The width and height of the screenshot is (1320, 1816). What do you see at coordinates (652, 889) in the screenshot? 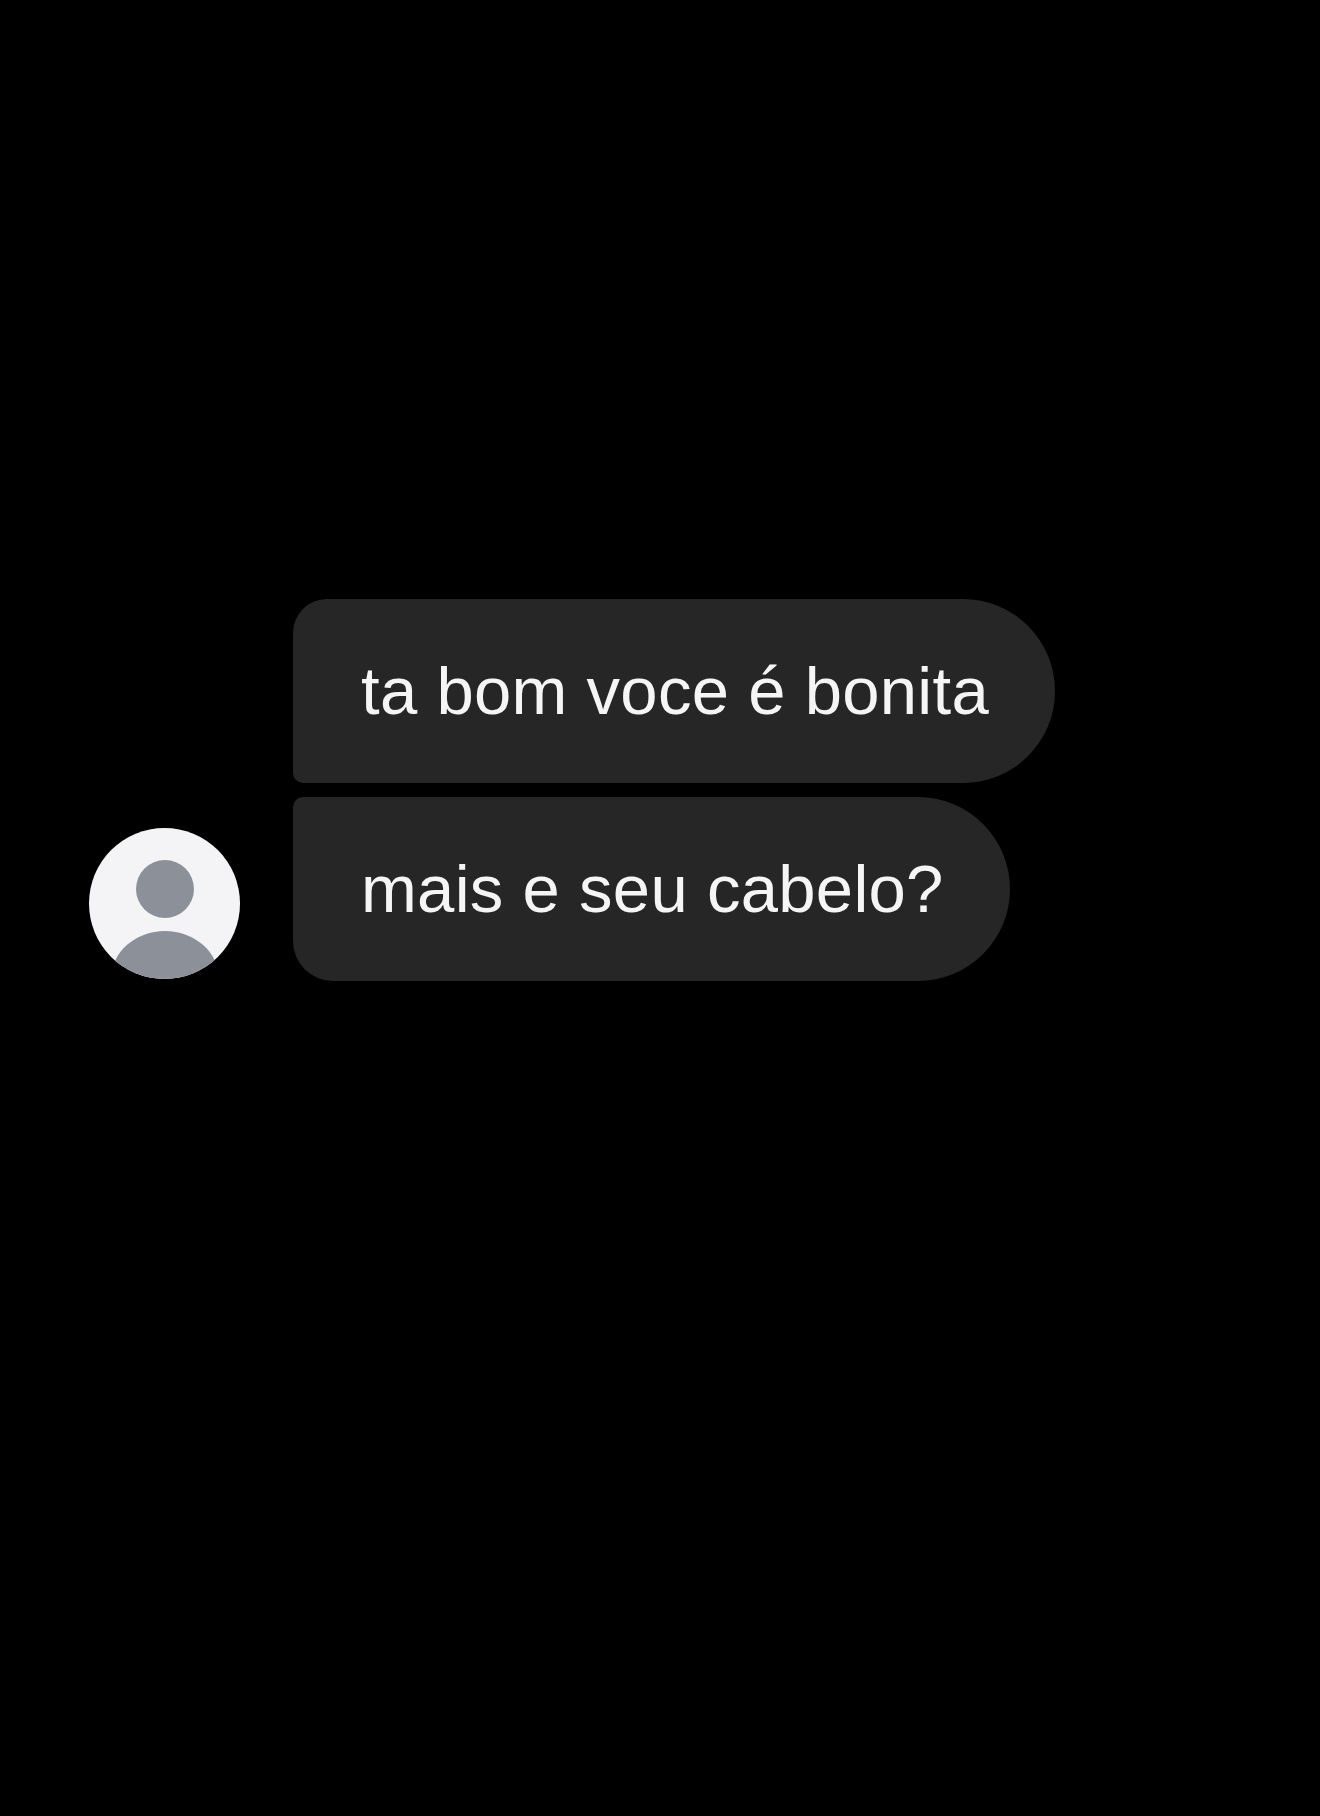
I see `message-text: mais e seu cabelo?` at bounding box center [652, 889].